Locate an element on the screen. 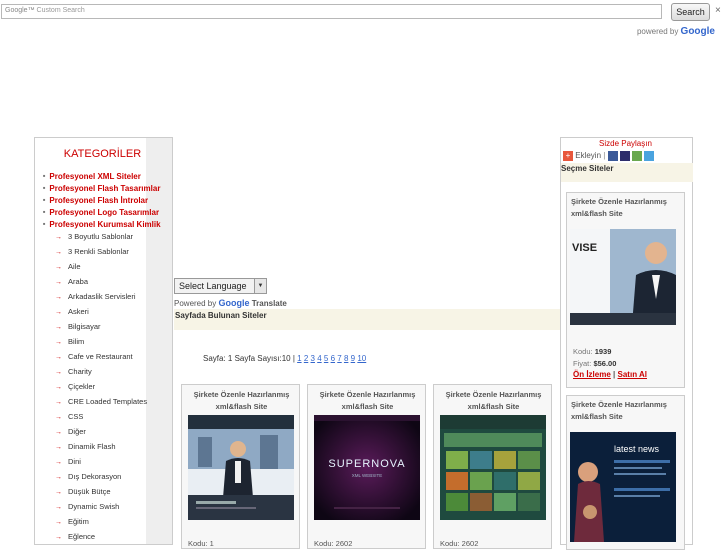  template-thumbnail: SUPERNOVA XML WEBSITE is located at coordinates (367, 467).